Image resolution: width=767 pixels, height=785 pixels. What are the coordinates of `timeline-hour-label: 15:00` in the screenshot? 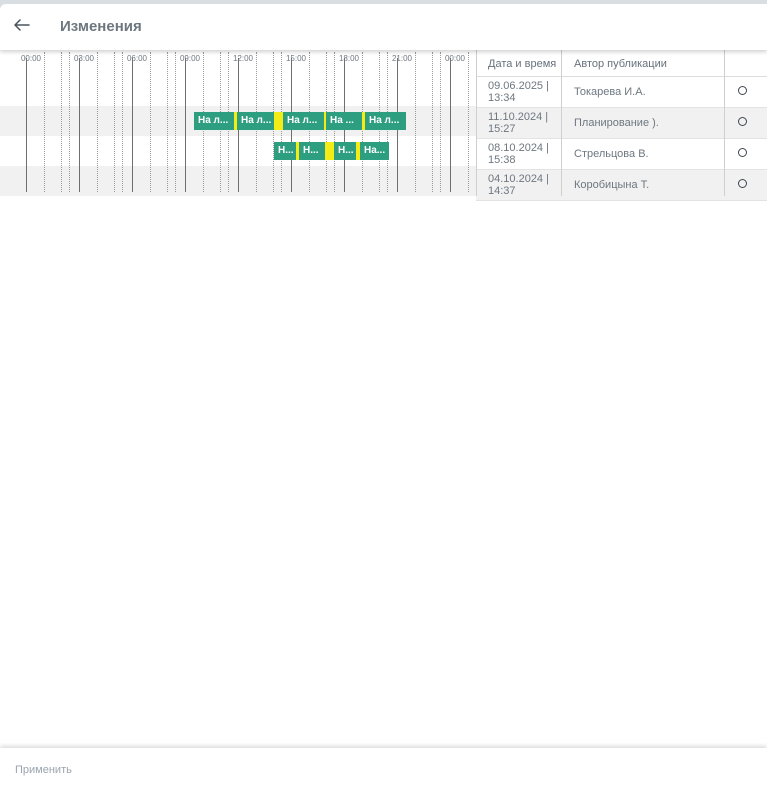 It's located at (296, 58).